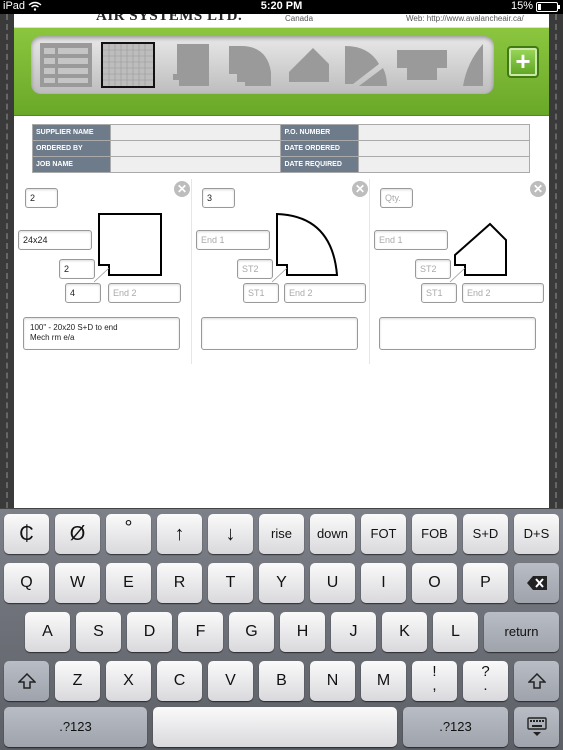  I want to click on table-row: JOB NAME DATE REQUIRED, so click(281, 164).